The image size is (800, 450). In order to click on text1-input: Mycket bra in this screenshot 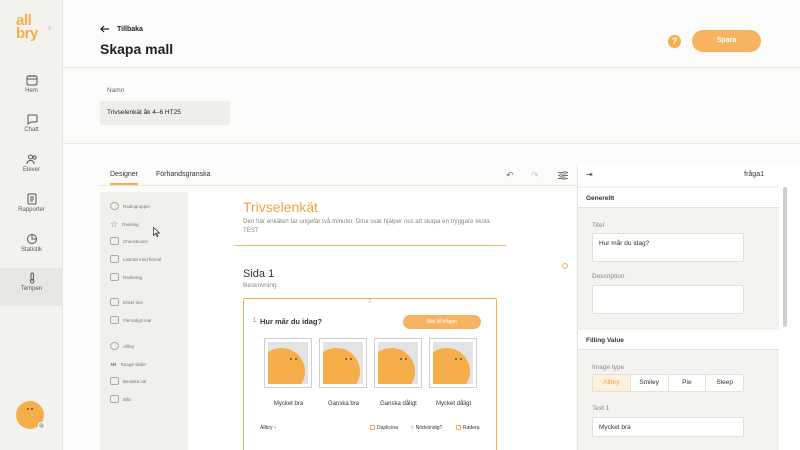, I will do `click(668, 427)`.